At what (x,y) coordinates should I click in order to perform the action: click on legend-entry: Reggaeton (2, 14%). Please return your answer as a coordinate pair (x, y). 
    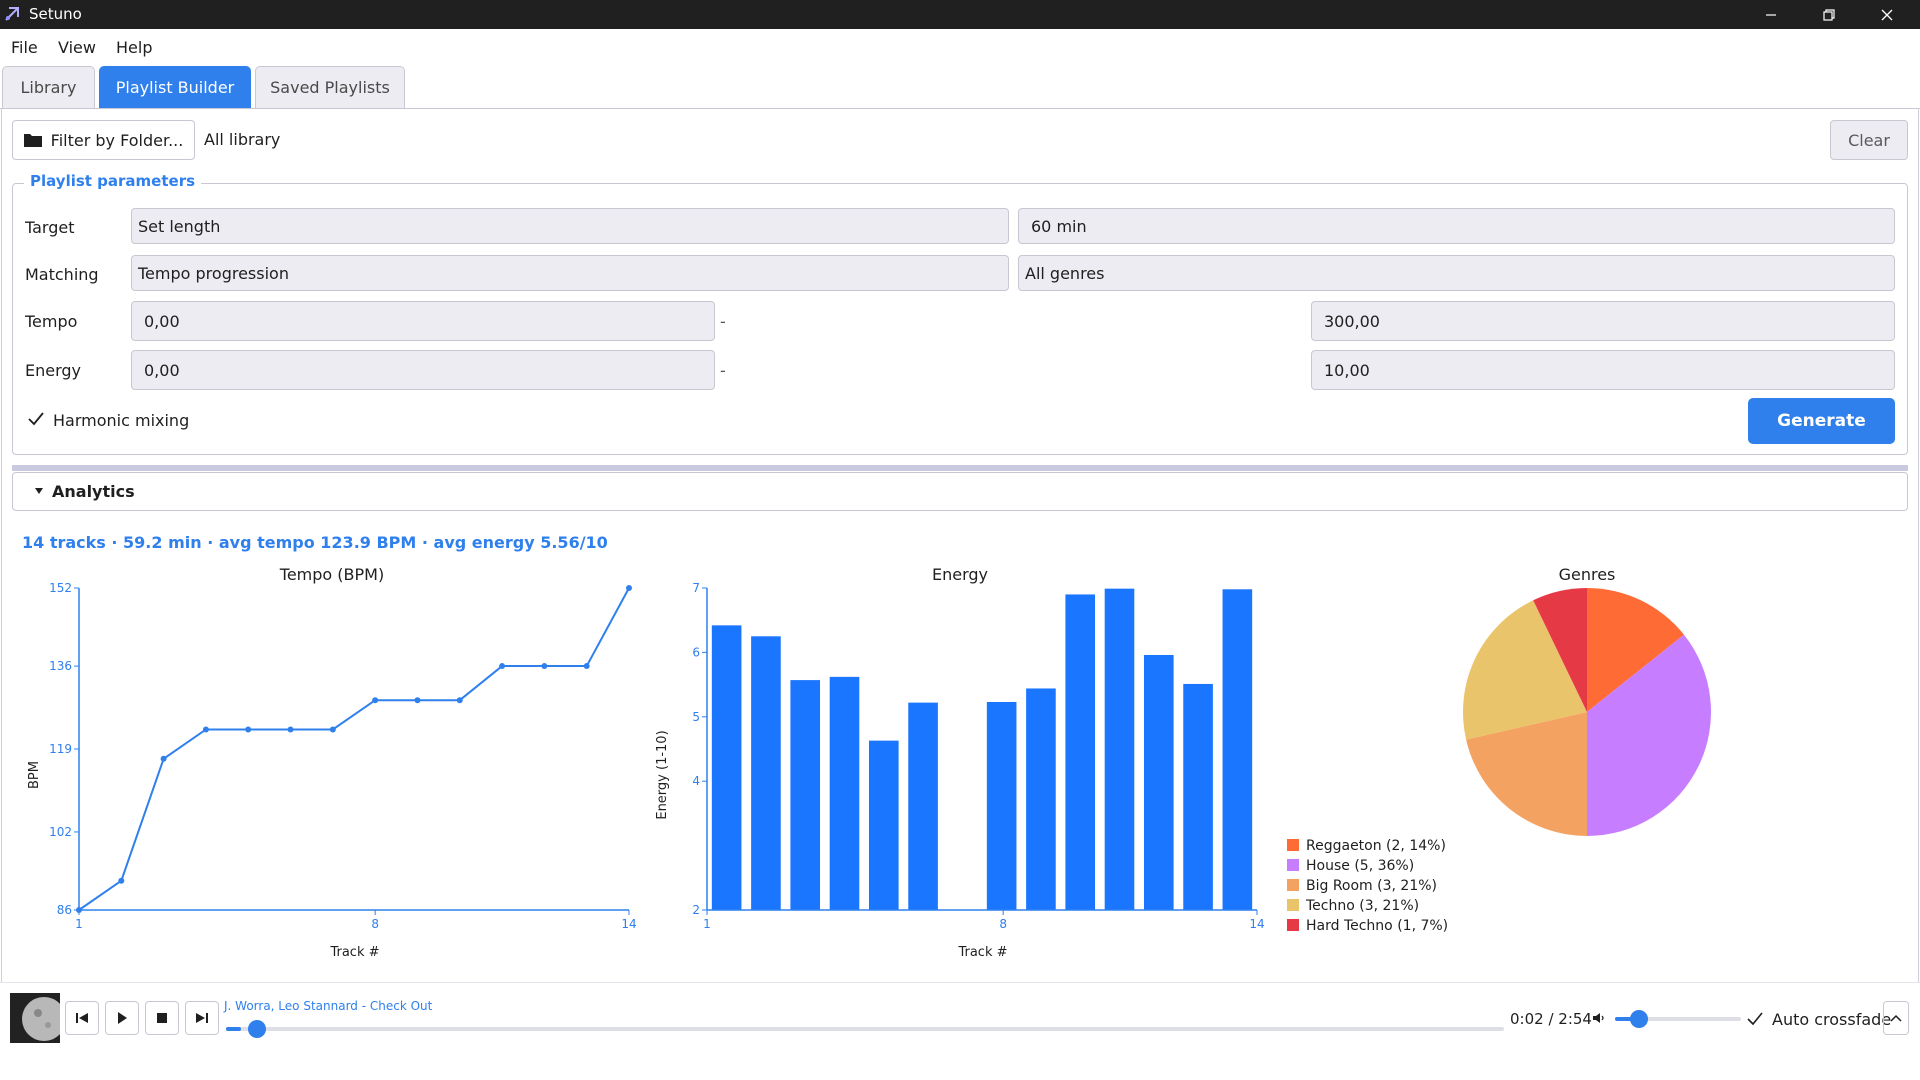
    Looking at the image, I should click on (1376, 846).